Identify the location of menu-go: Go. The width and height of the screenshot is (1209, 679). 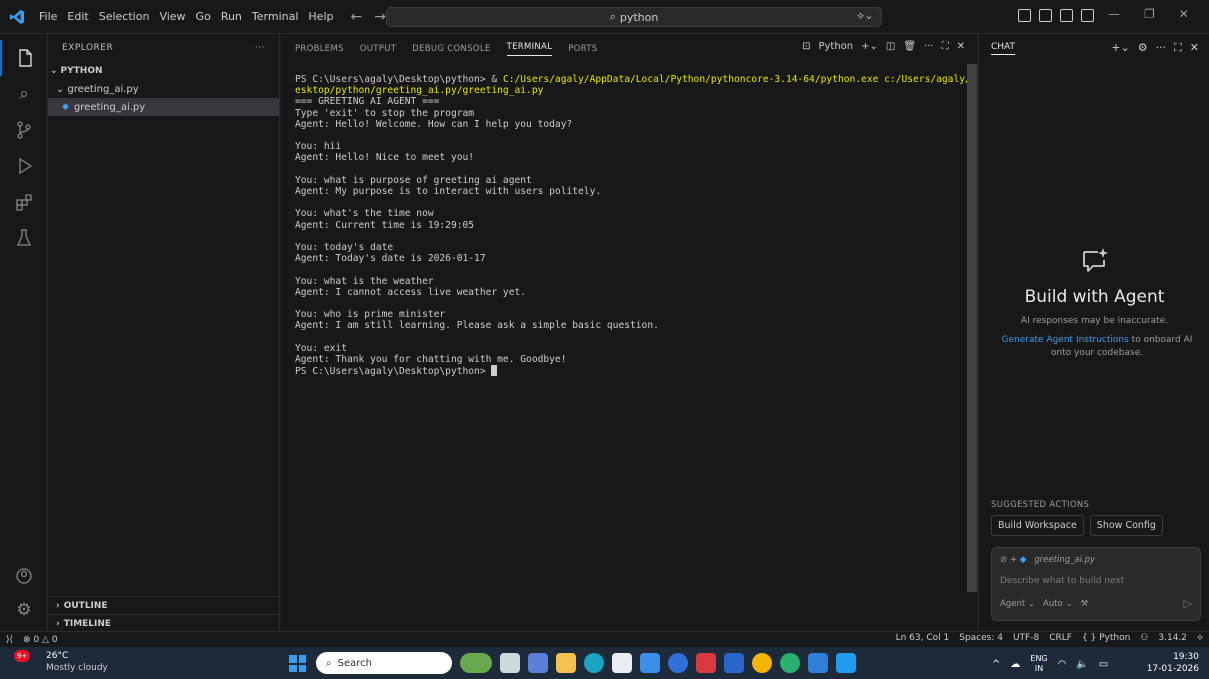
(203, 17).